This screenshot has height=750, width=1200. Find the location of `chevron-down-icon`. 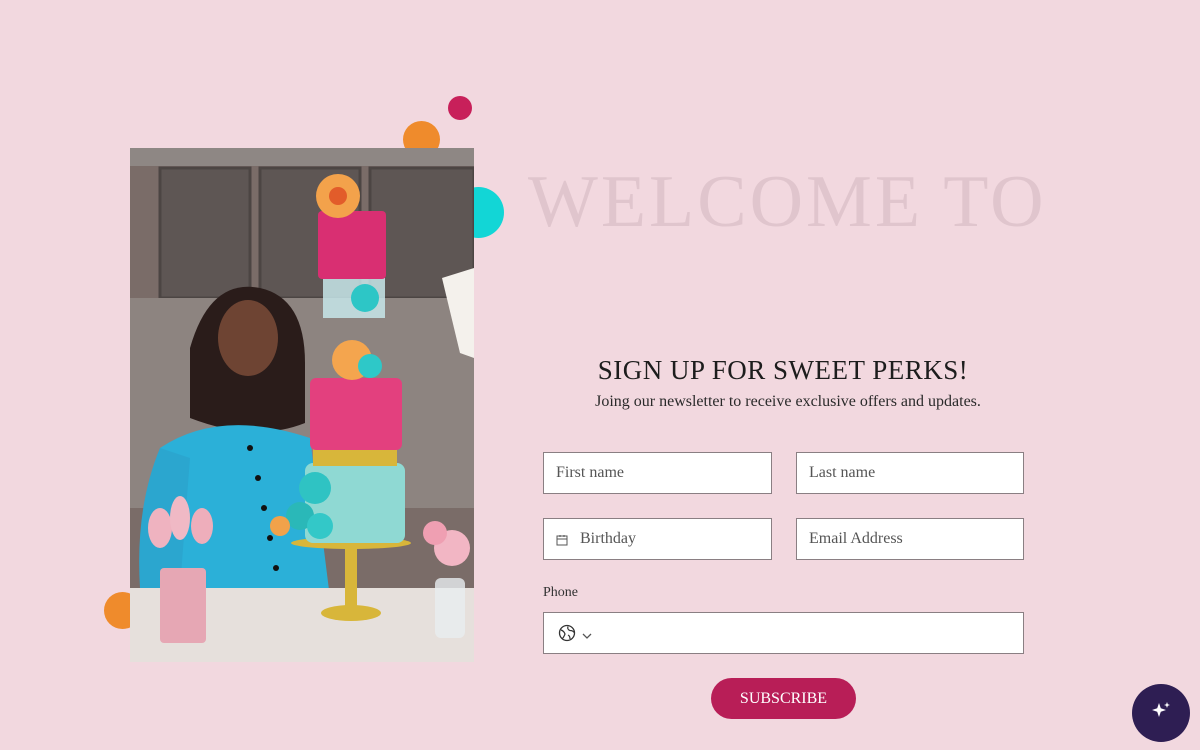

chevron-down-icon is located at coordinates (587, 633).